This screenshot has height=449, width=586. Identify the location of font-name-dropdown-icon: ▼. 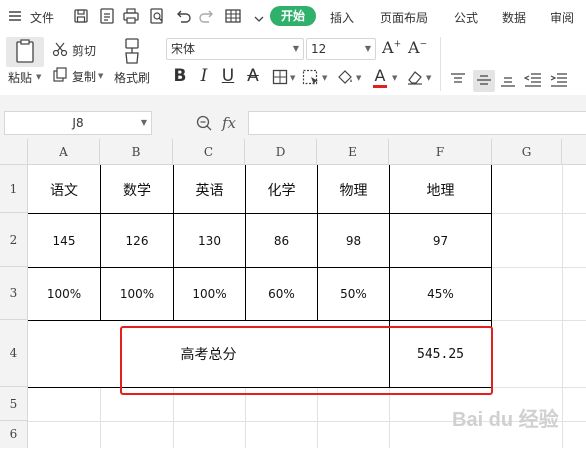
(296, 49).